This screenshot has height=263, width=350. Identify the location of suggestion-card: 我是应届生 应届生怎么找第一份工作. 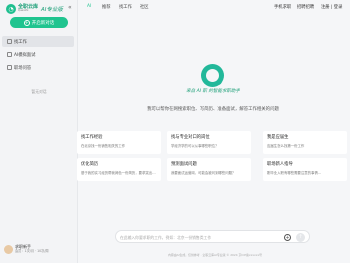
(305, 142).